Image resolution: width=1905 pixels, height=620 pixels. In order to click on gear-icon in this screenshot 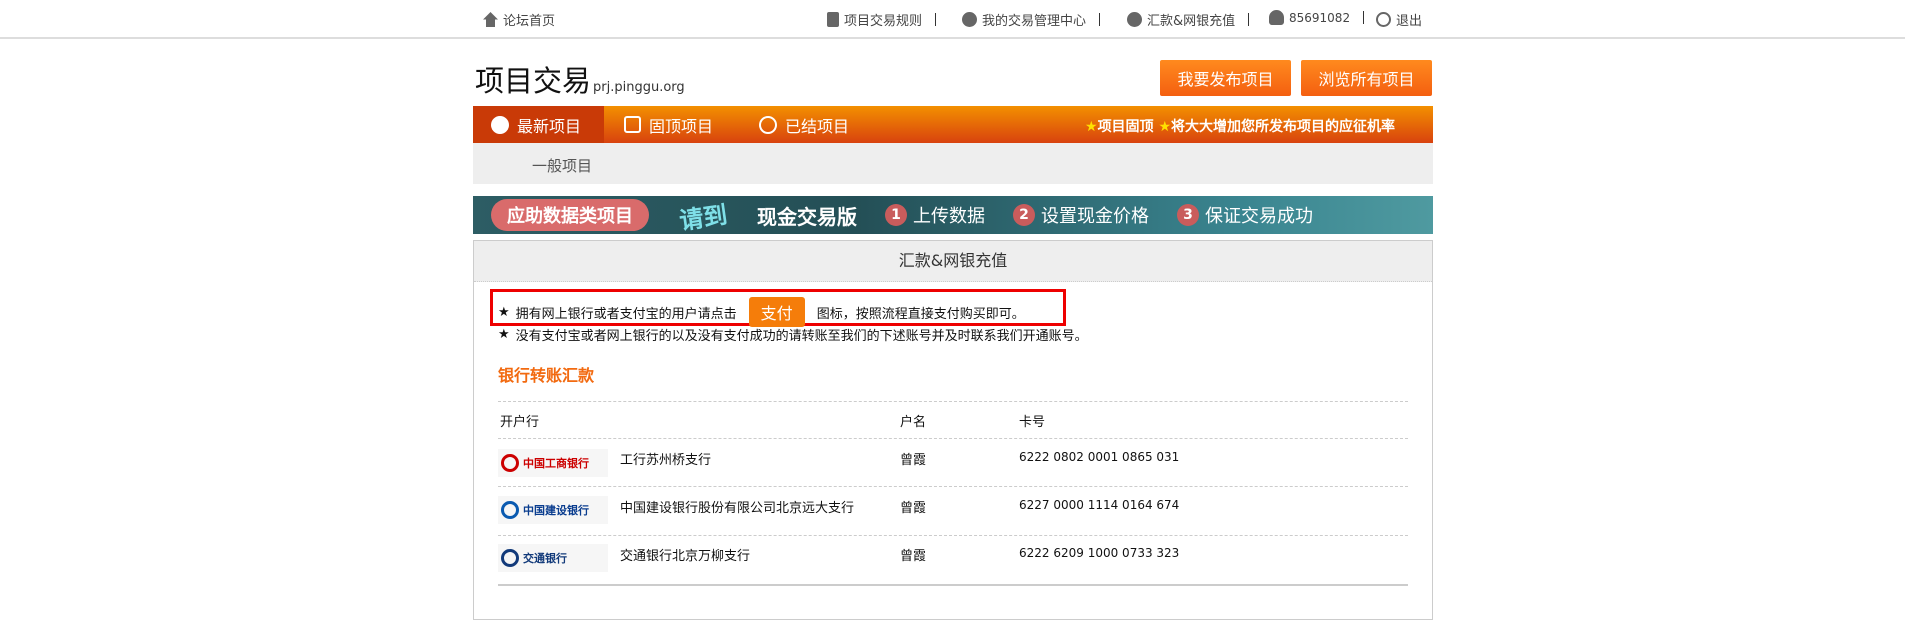, I will do `click(969, 19)`.